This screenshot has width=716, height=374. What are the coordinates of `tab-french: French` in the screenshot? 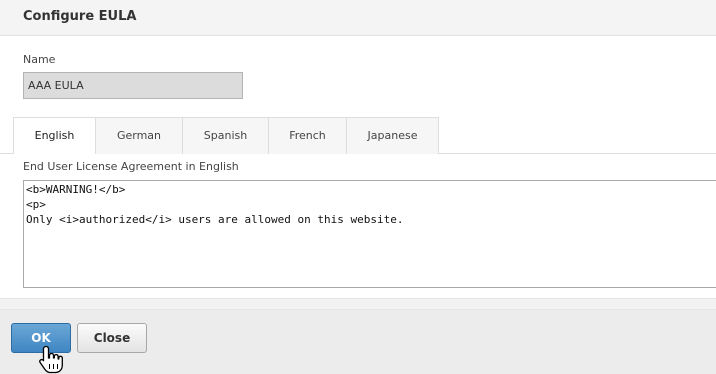 It's located at (307, 135).